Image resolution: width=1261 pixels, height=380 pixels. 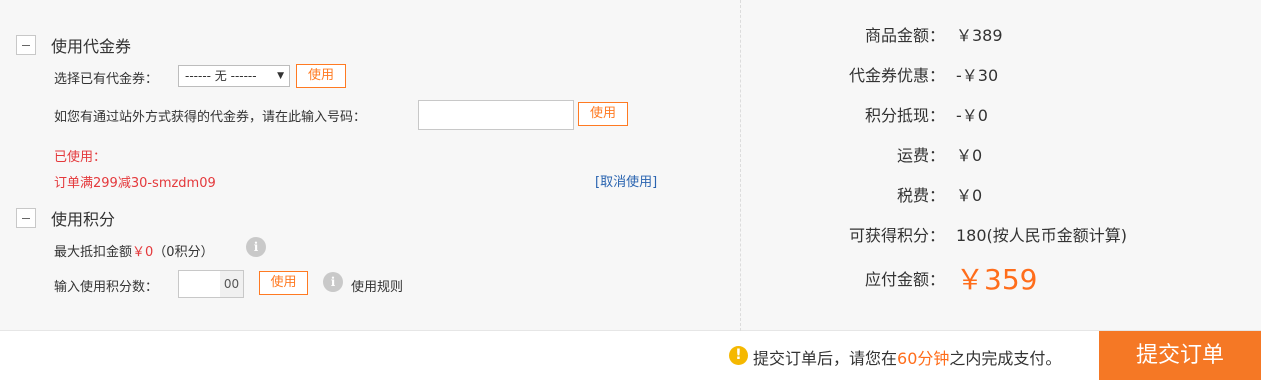 What do you see at coordinates (1042, 235) in the screenshot?
I see `summary-value-earn-points: 180(按人民币金额计算)` at bounding box center [1042, 235].